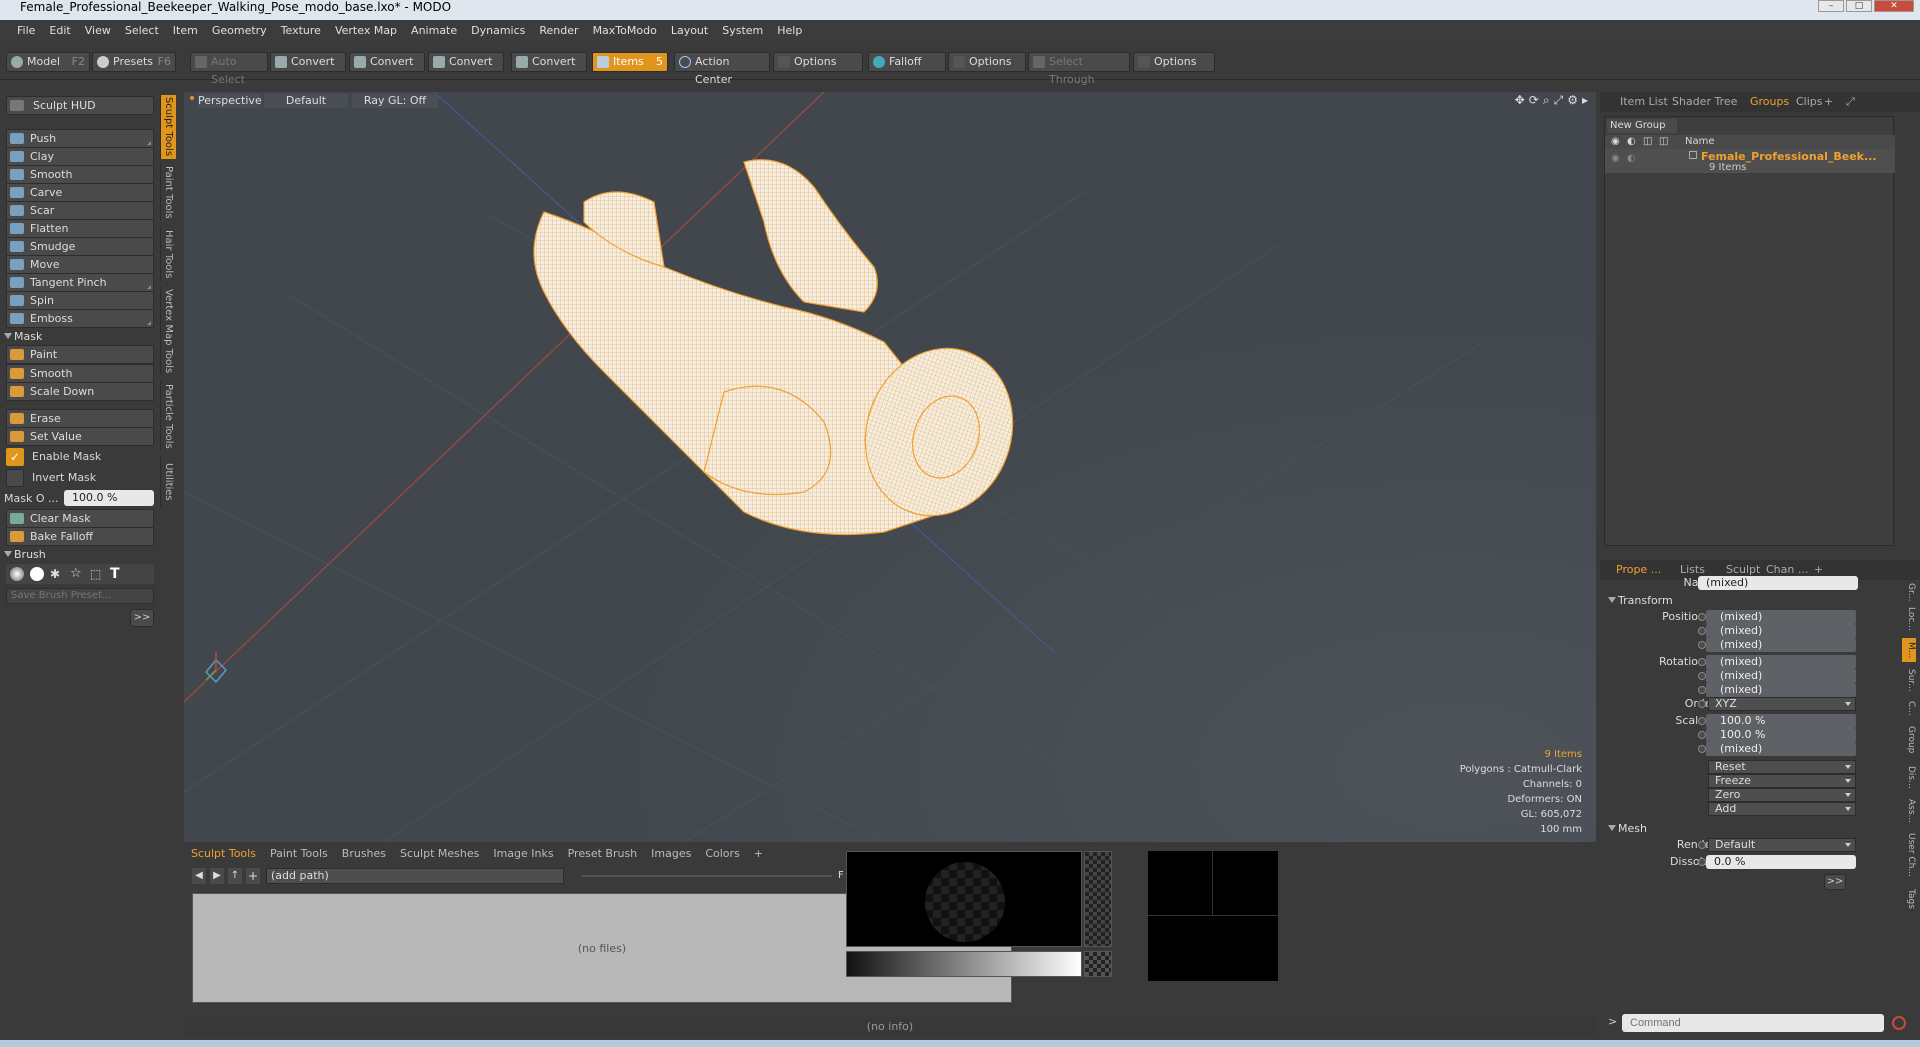 The width and height of the screenshot is (1920, 1047). Describe the element at coordinates (387, 62) in the screenshot. I see `convert-edges-button: Convert` at that location.